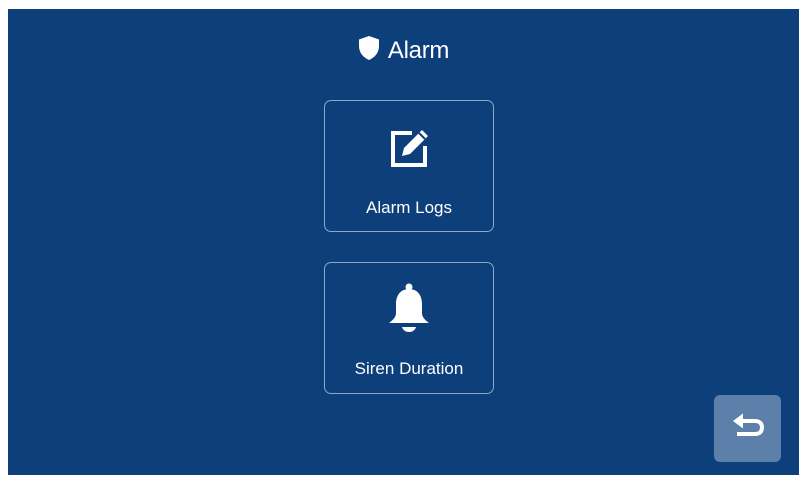  What do you see at coordinates (409, 149) in the screenshot?
I see `edit-icon` at bounding box center [409, 149].